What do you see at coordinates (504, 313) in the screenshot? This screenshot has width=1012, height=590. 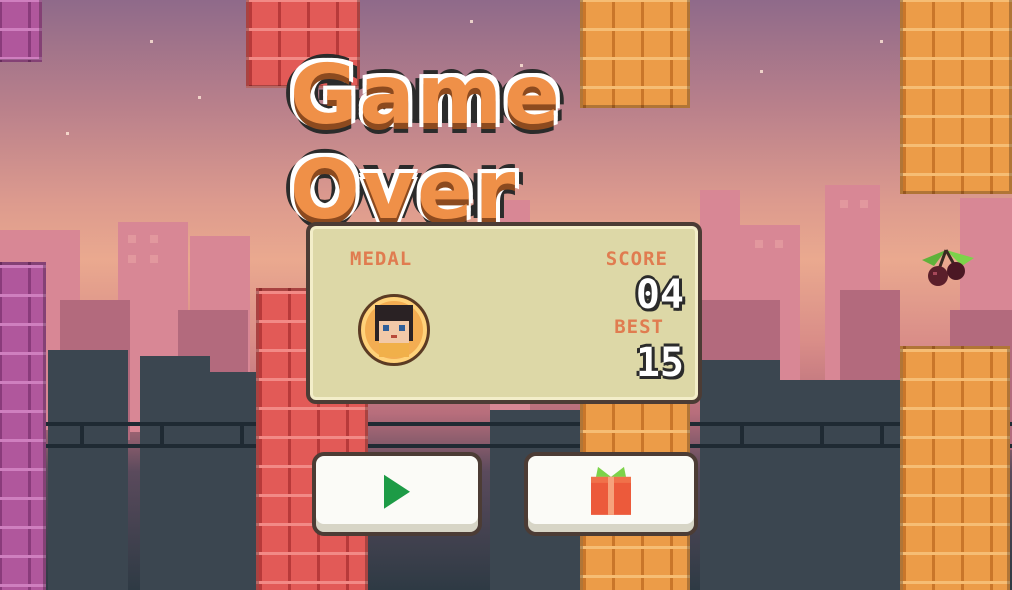 I see `score-panel: MEDAL SCORE 04 BEST 15` at bounding box center [504, 313].